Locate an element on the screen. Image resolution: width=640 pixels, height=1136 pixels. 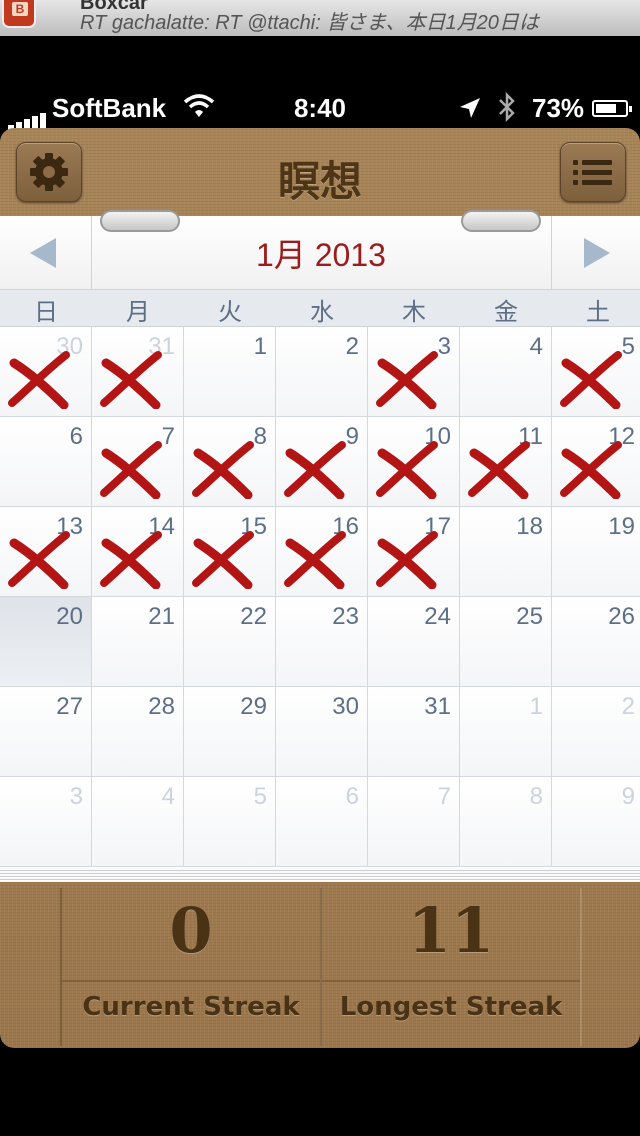
calendar-day: 22 is located at coordinates (230, 642).